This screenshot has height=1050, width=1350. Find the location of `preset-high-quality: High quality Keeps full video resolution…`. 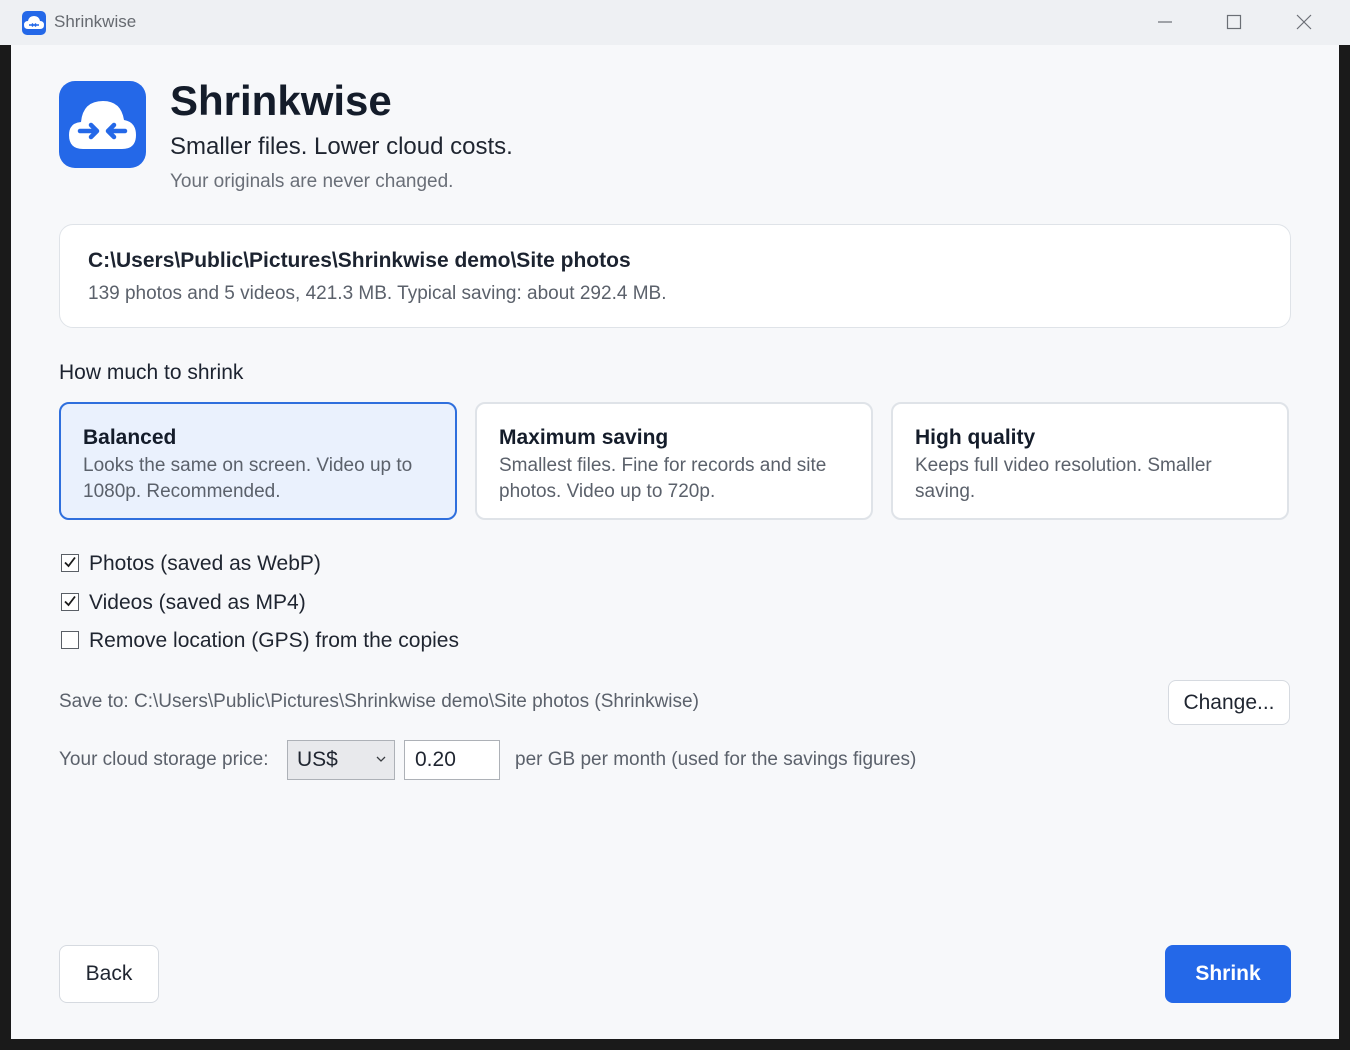

preset-high-quality: High quality Keeps full video resolution… is located at coordinates (1090, 461).